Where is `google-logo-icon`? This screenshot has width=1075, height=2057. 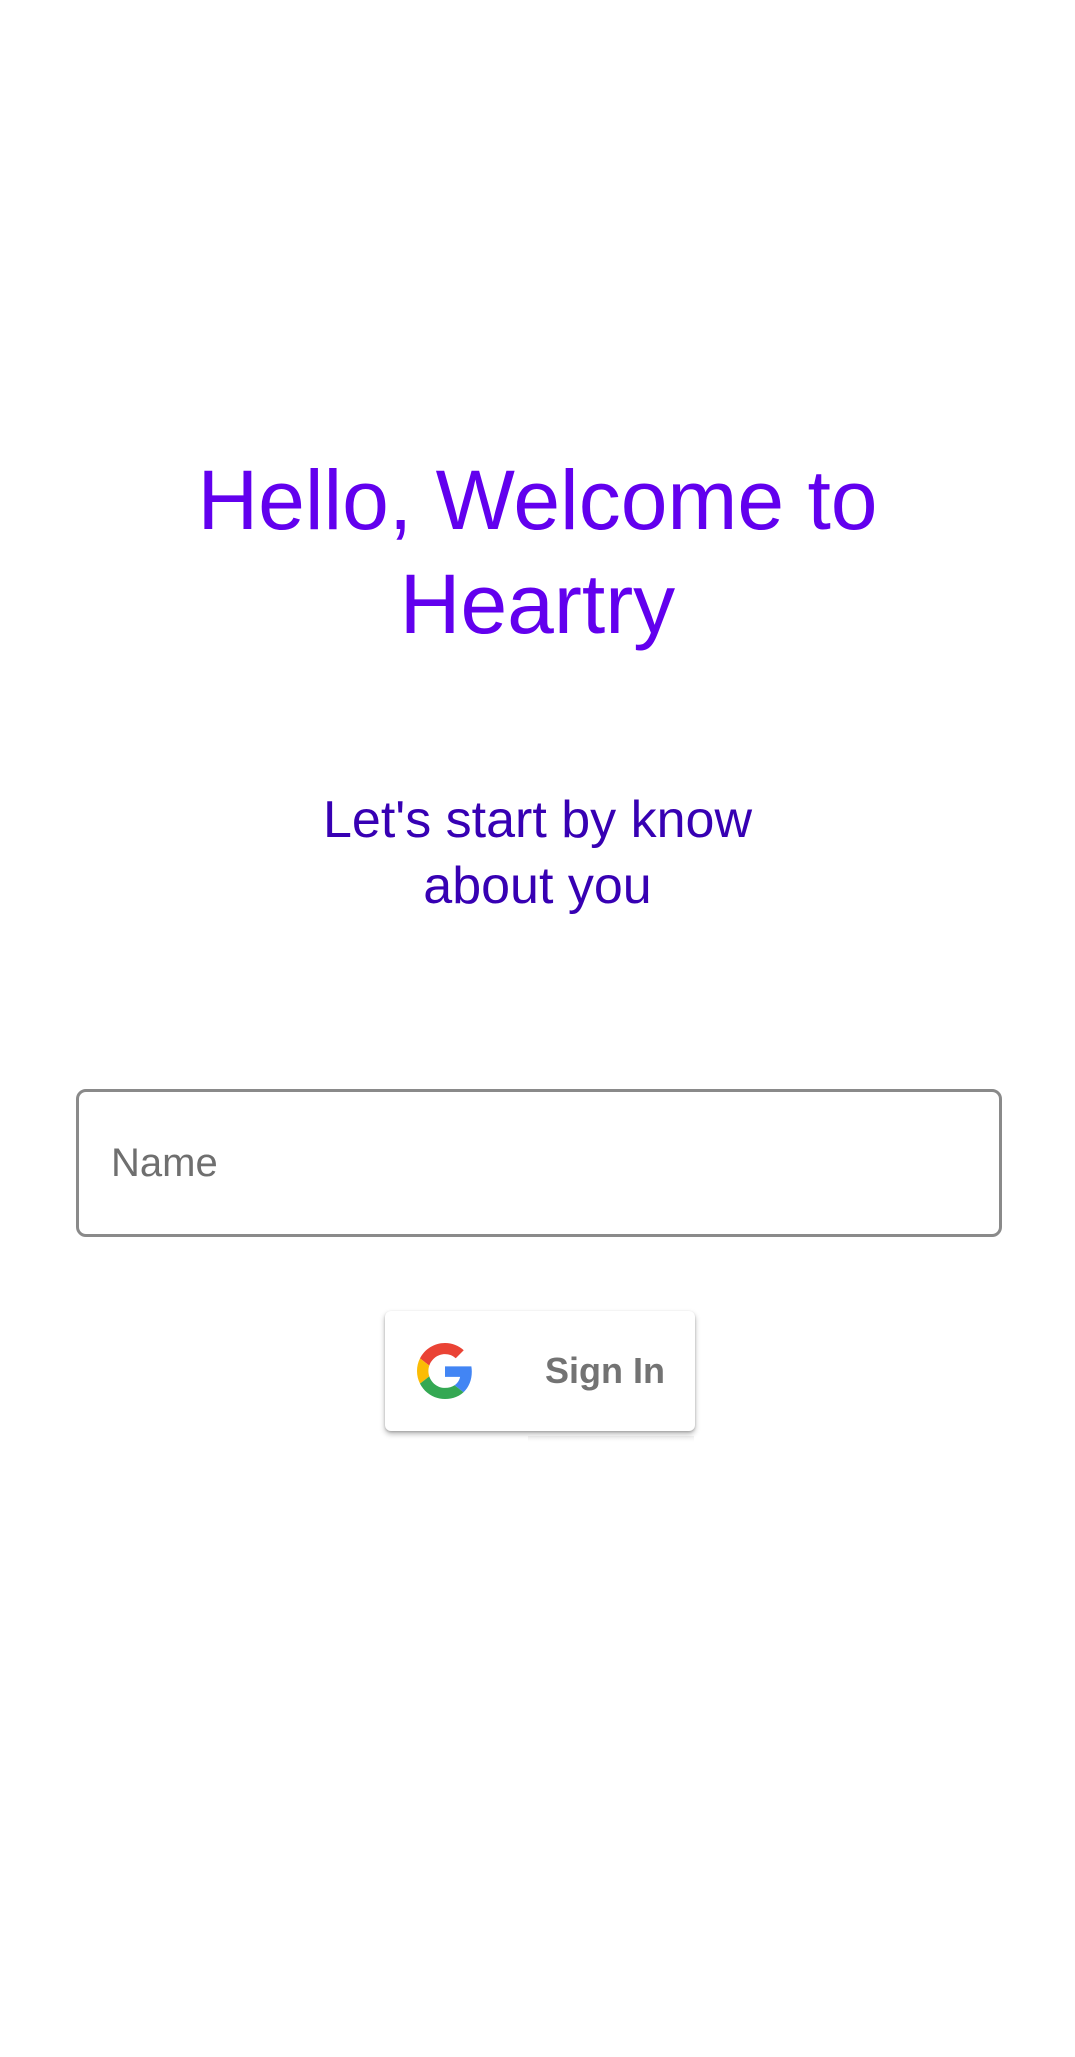 google-logo-icon is located at coordinates (444, 1371).